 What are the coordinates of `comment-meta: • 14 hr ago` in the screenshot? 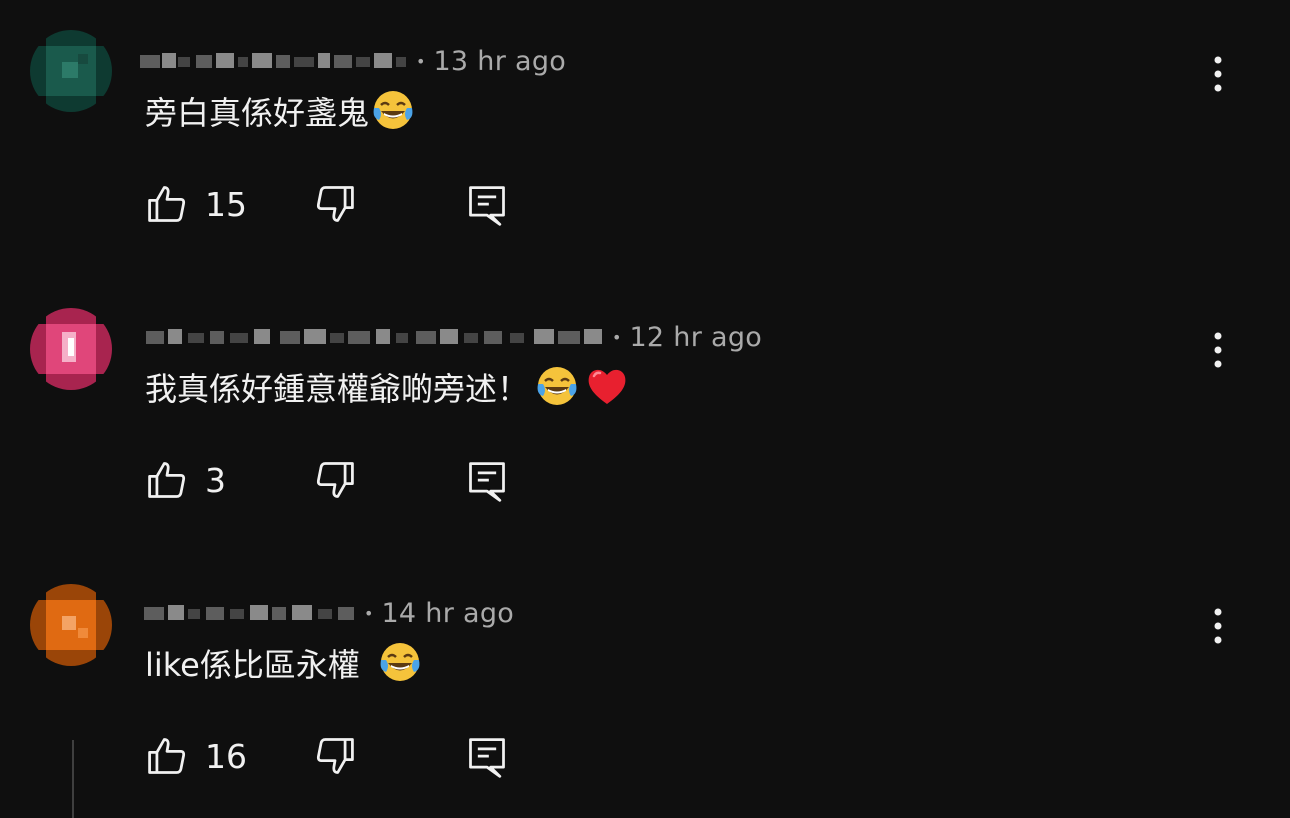 It's located at (327, 613).